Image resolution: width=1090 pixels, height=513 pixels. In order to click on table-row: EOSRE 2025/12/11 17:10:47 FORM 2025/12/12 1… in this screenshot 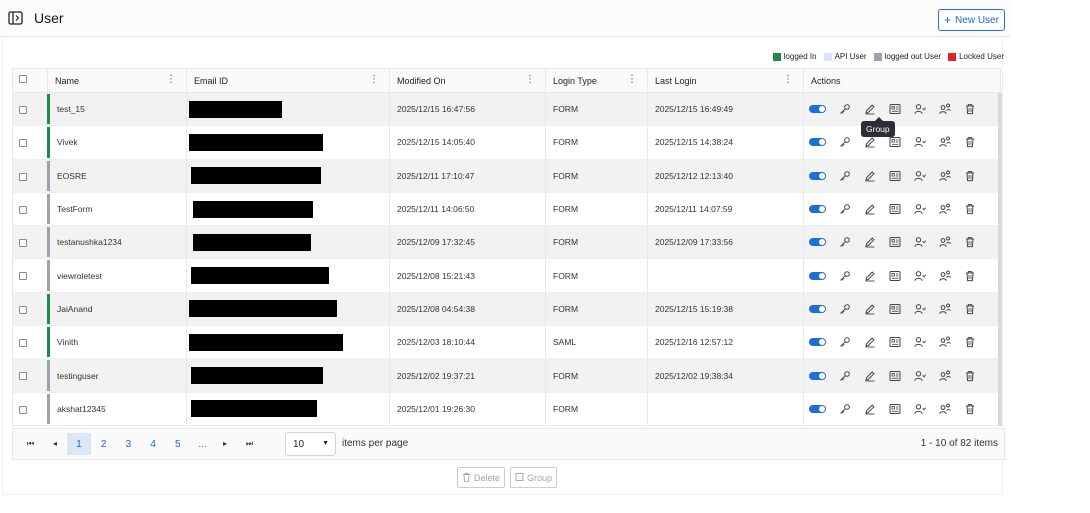, I will do `click(506, 176)`.